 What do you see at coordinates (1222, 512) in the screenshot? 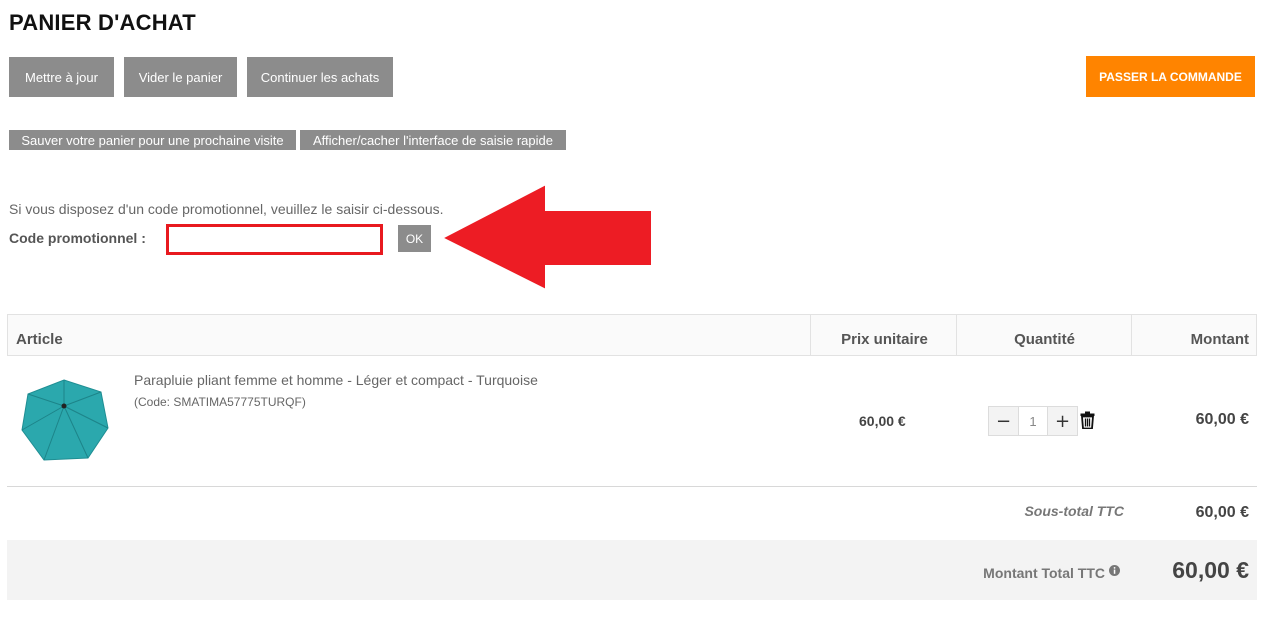
I see `subtotal-value: 60,00 €` at bounding box center [1222, 512].